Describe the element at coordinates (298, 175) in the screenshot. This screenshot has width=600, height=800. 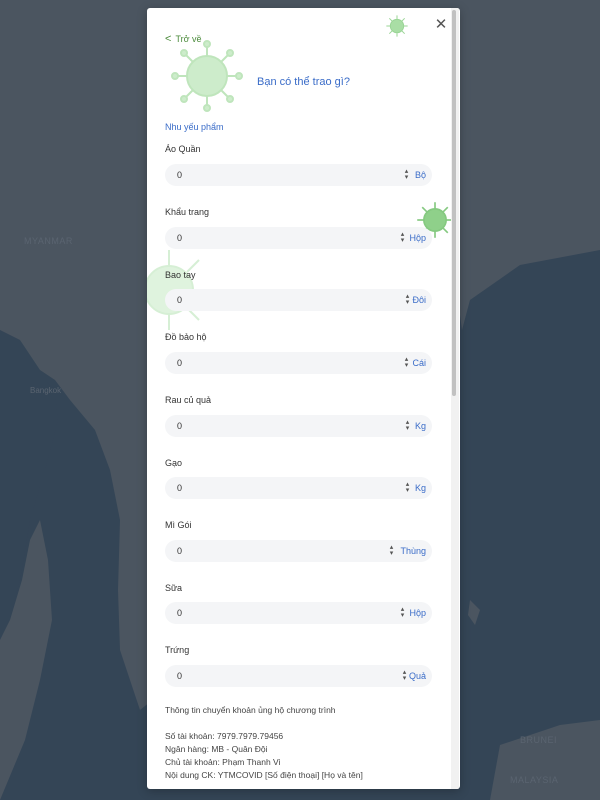
I see `quantity-input: 0 ▴ ▾ Bộ` at that location.